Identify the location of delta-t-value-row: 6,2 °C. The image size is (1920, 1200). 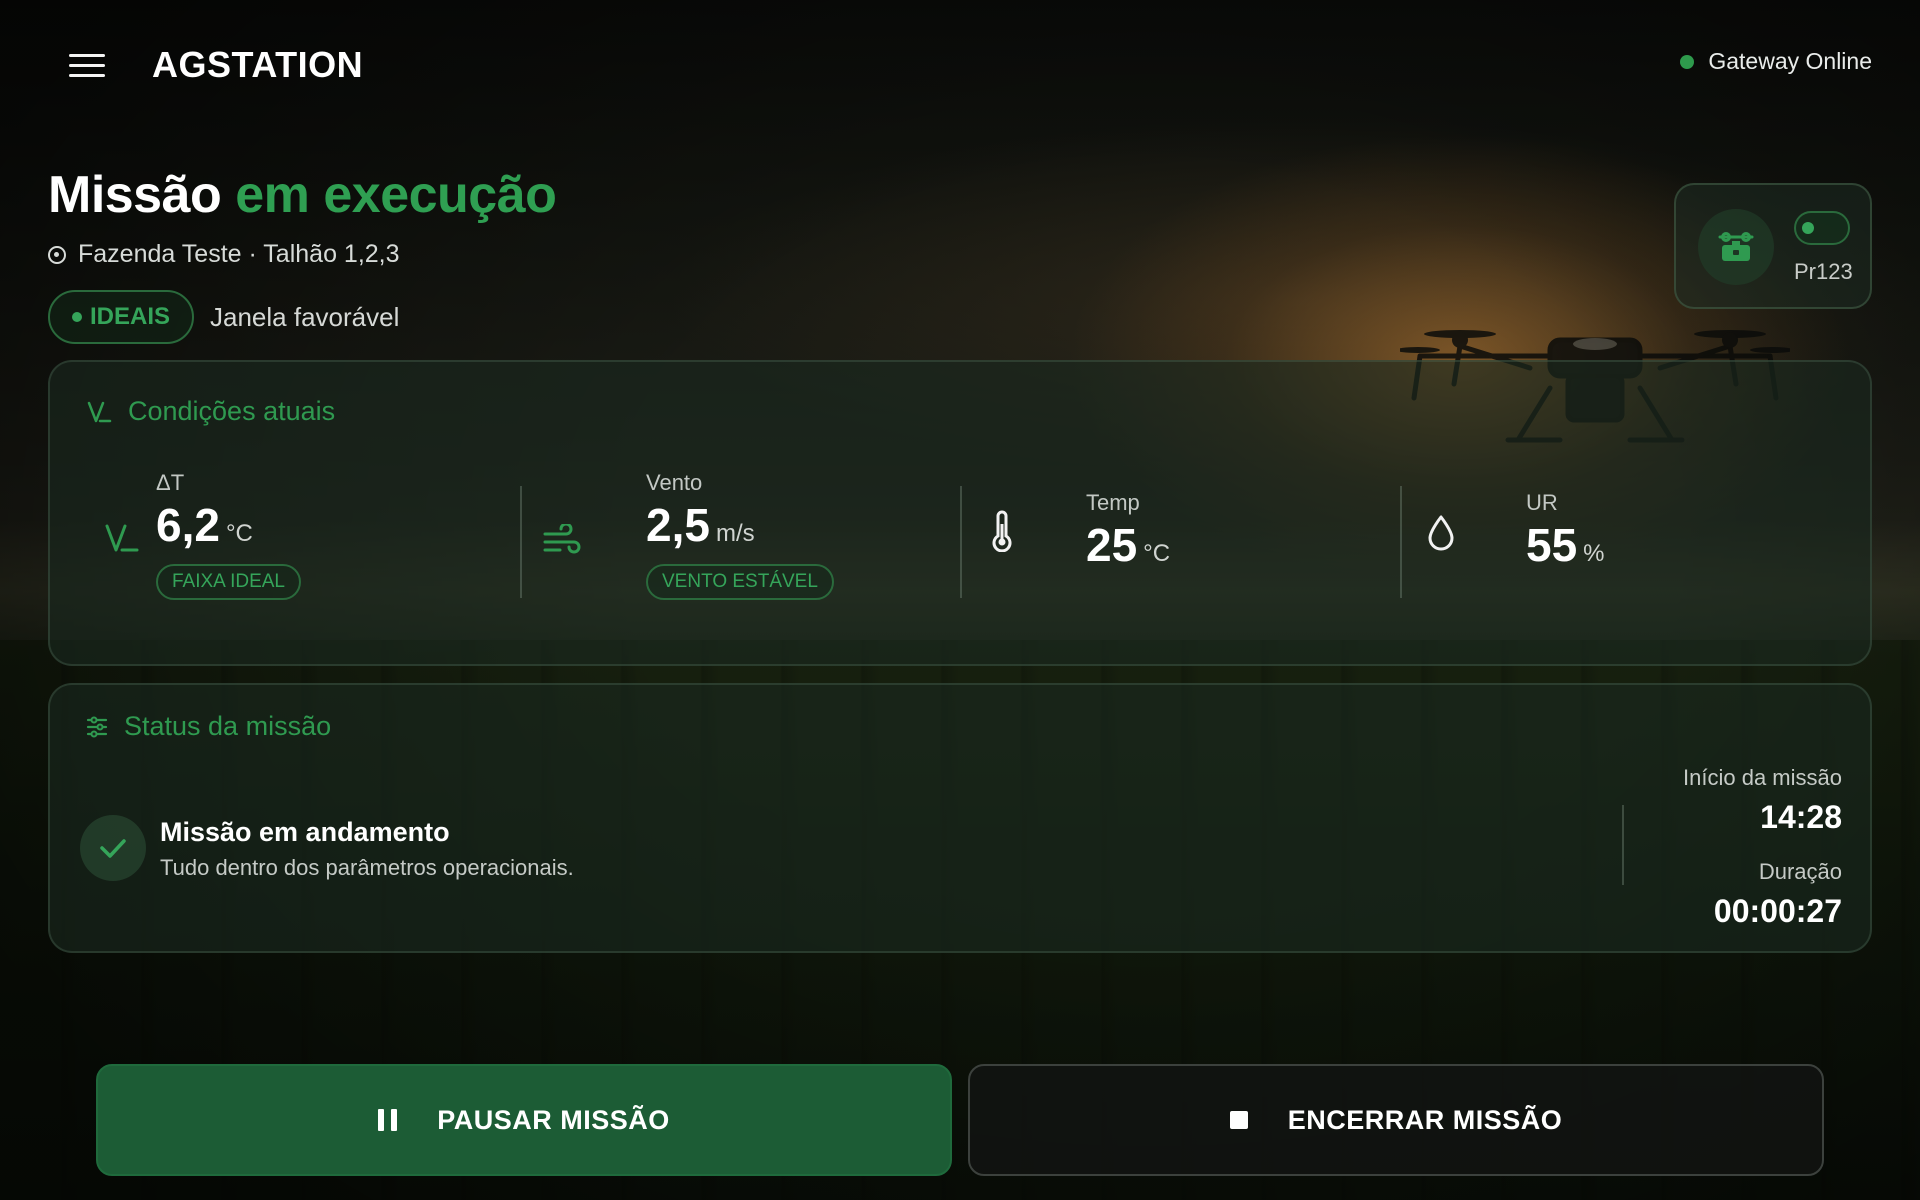
(204, 525).